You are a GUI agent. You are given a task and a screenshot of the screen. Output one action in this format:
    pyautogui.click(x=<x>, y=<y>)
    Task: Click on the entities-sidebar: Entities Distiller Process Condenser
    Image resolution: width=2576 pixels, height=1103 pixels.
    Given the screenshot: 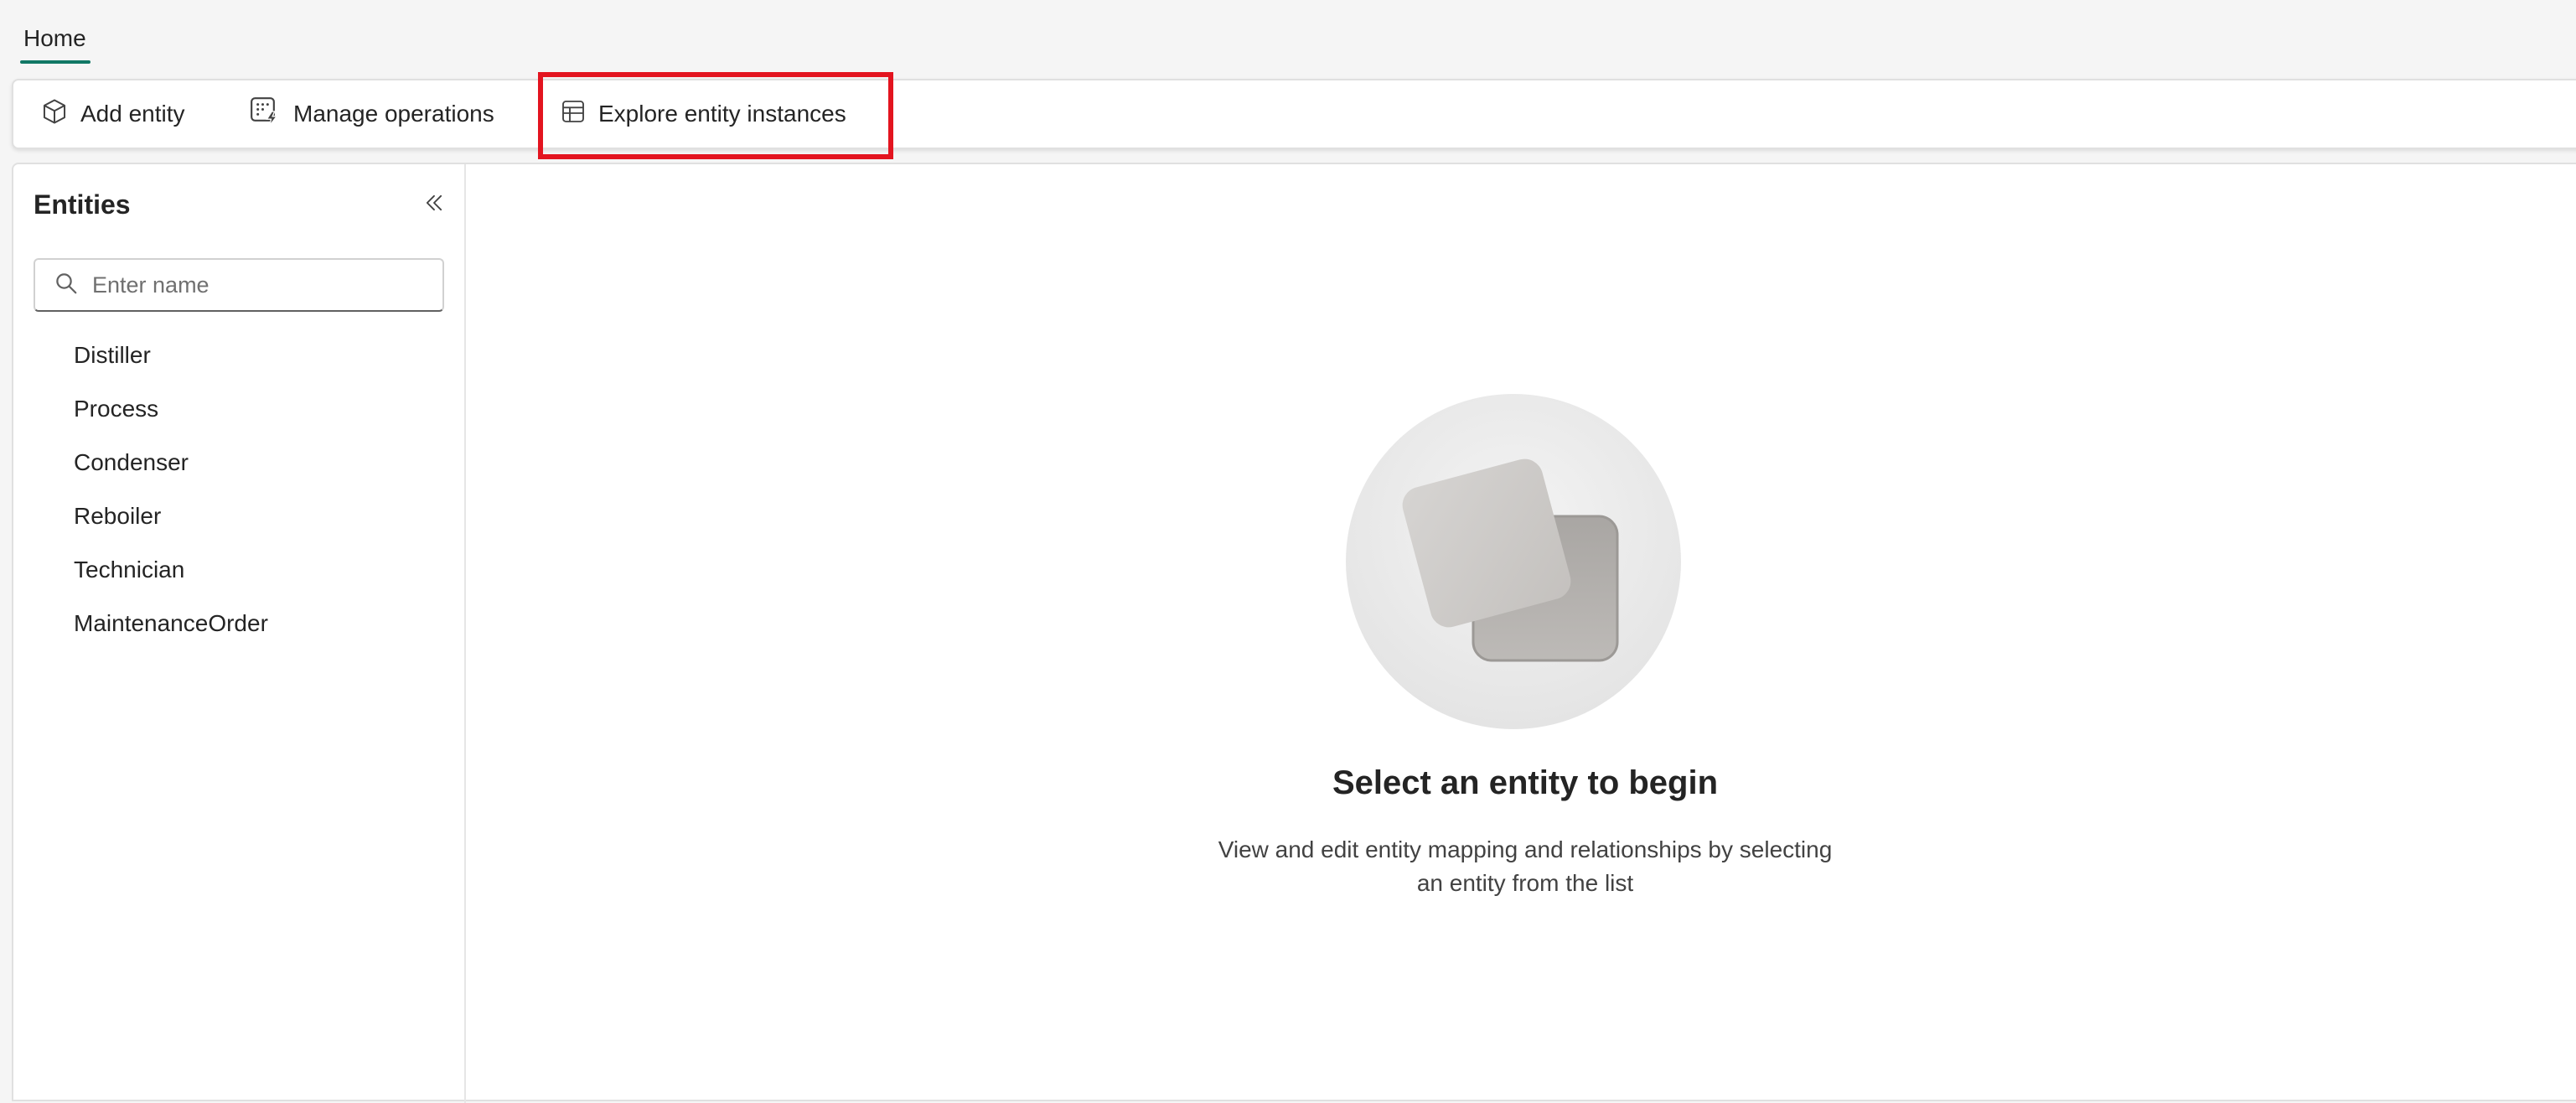 What is the action you would take?
    pyautogui.click(x=239, y=633)
    